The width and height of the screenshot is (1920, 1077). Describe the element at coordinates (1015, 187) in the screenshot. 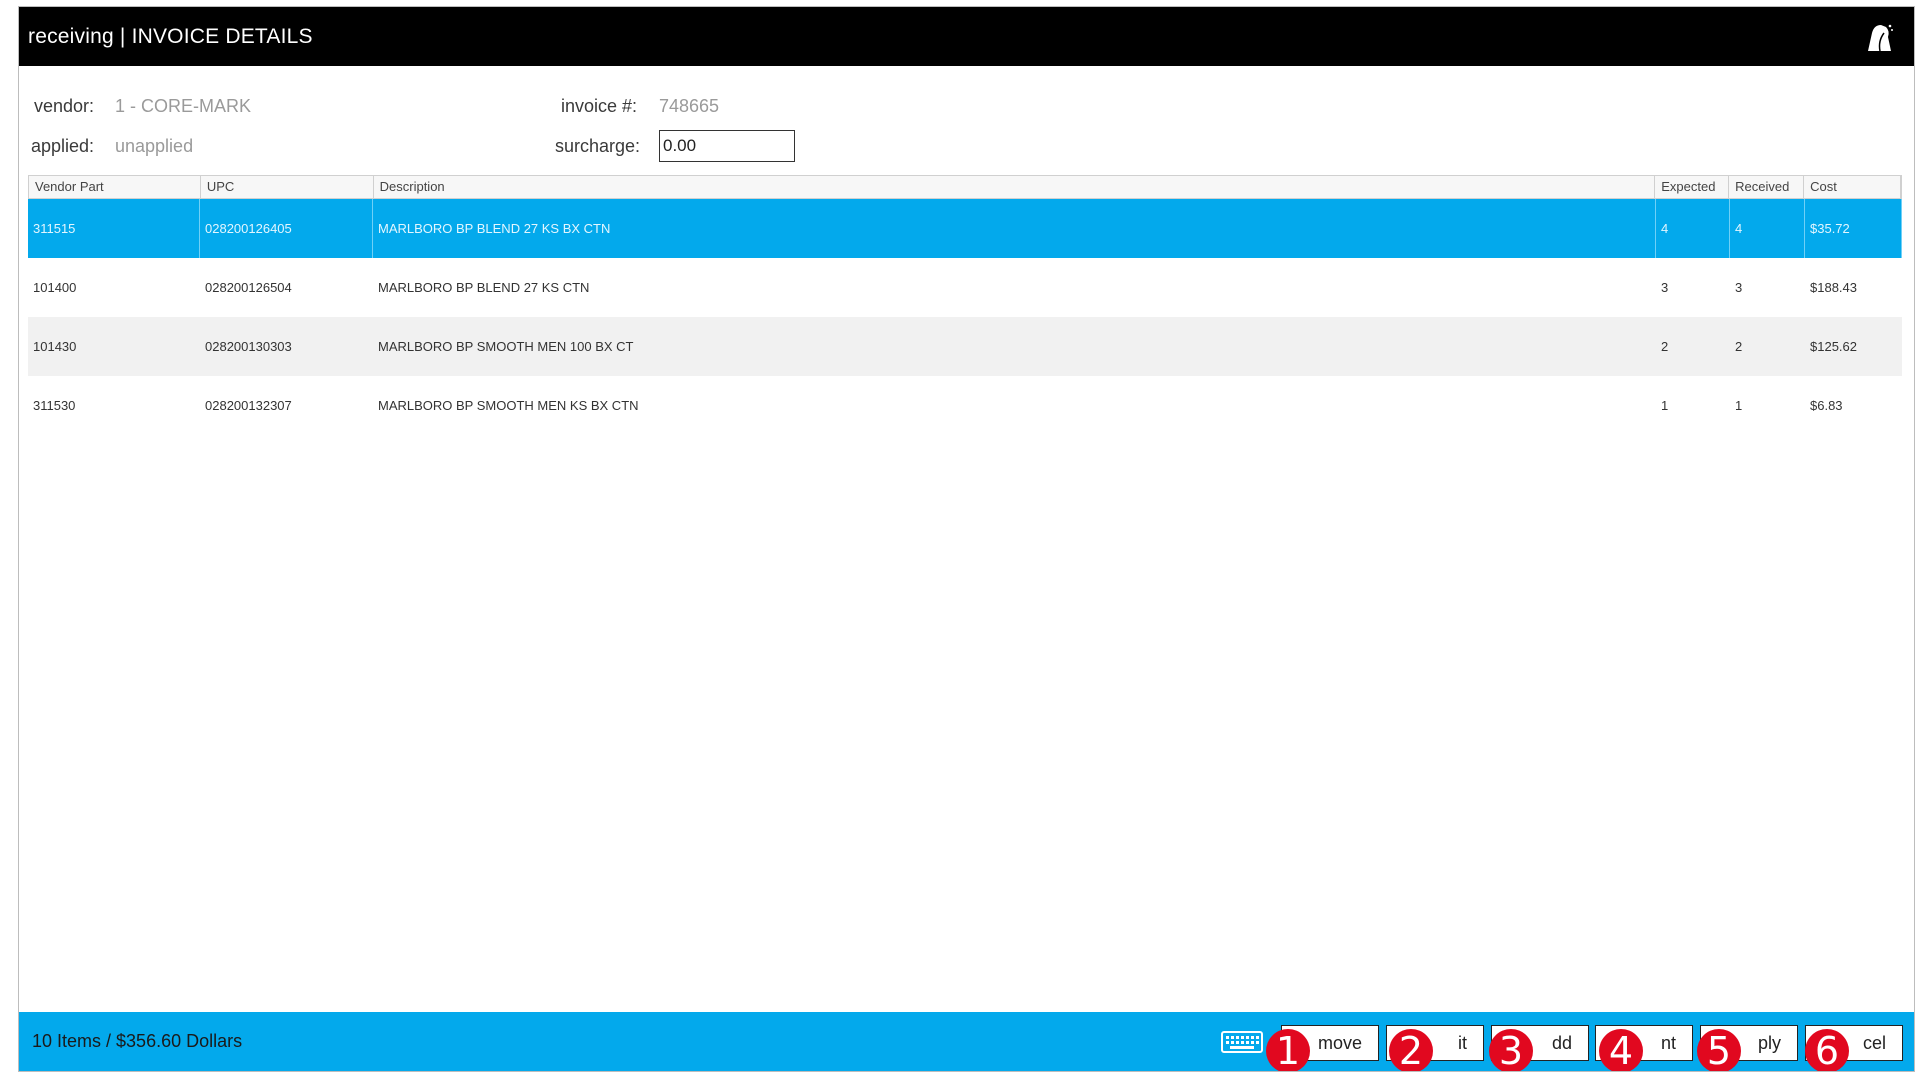

I see `column-header-description: Description` at that location.